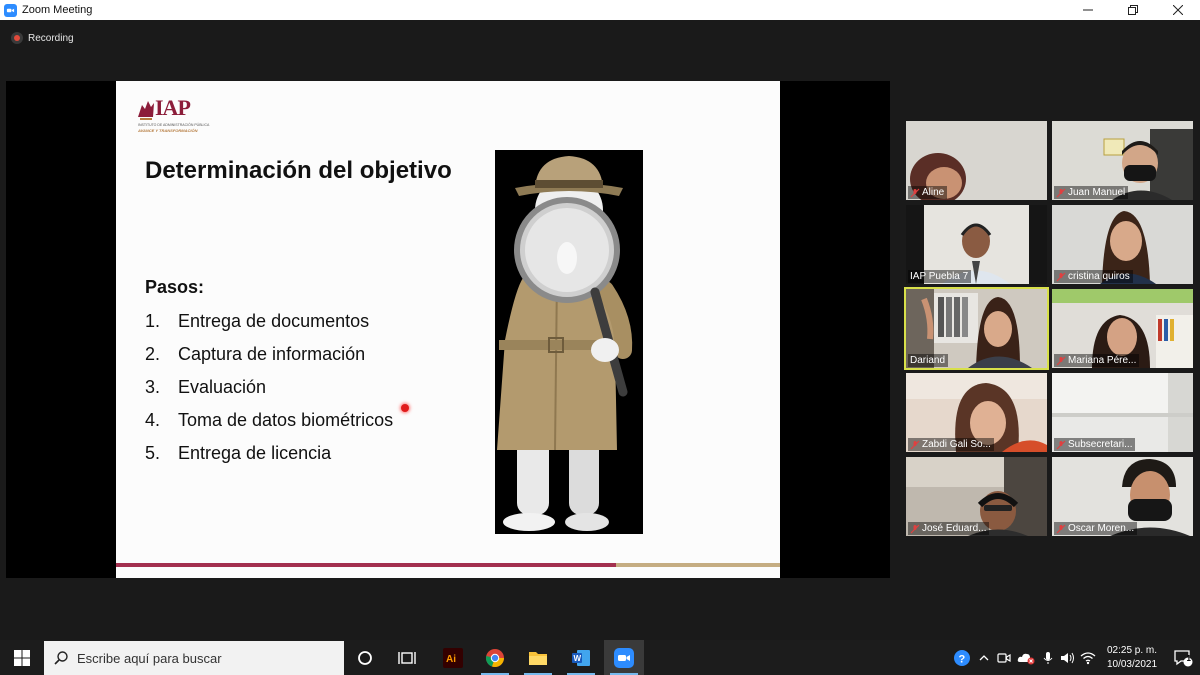  Describe the element at coordinates (1132, 650) in the screenshot. I see `clock-time: 02:25 p. m.` at that location.